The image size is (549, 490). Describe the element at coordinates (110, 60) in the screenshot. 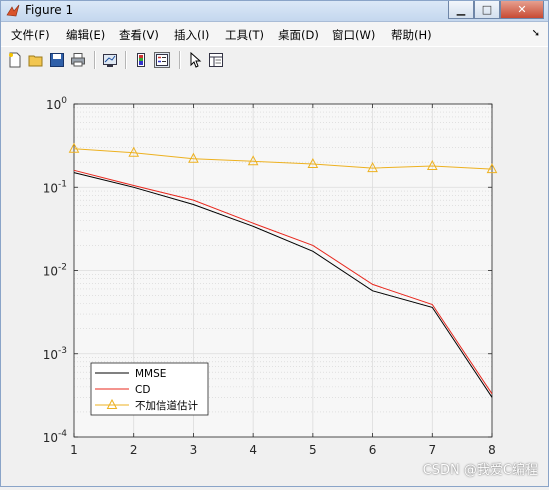

I see `link-plot-icon` at that location.